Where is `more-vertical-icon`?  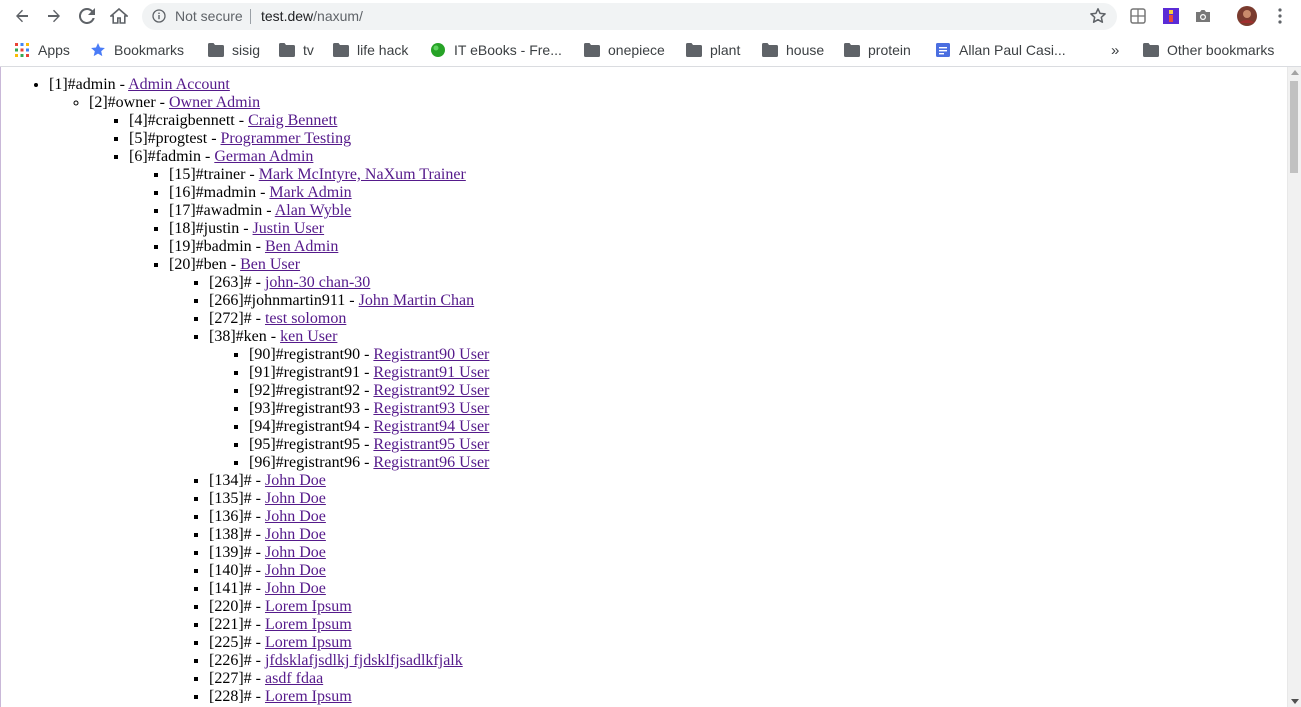 more-vertical-icon is located at coordinates (1280, 16).